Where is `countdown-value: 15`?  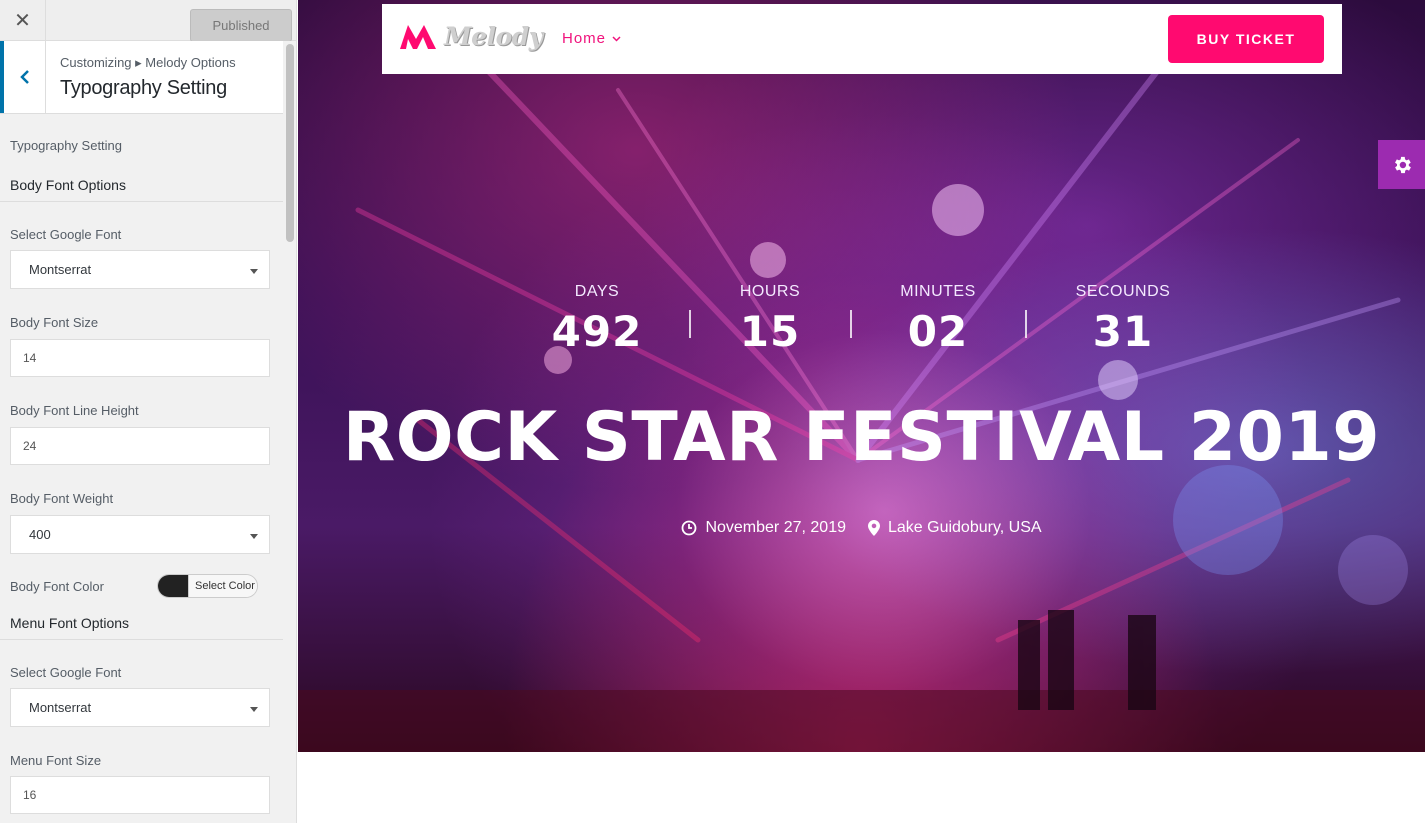 countdown-value: 15 is located at coordinates (770, 331).